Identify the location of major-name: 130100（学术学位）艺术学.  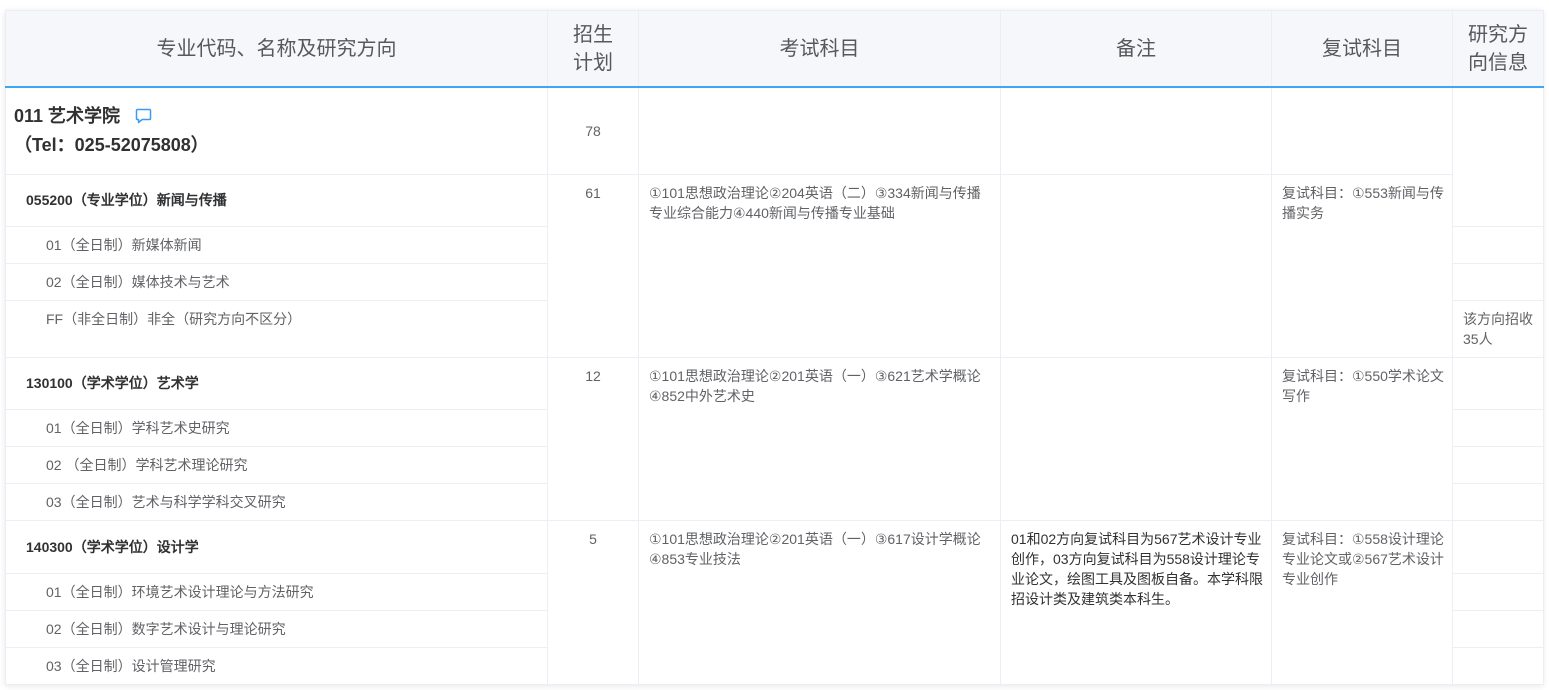
(276, 383).